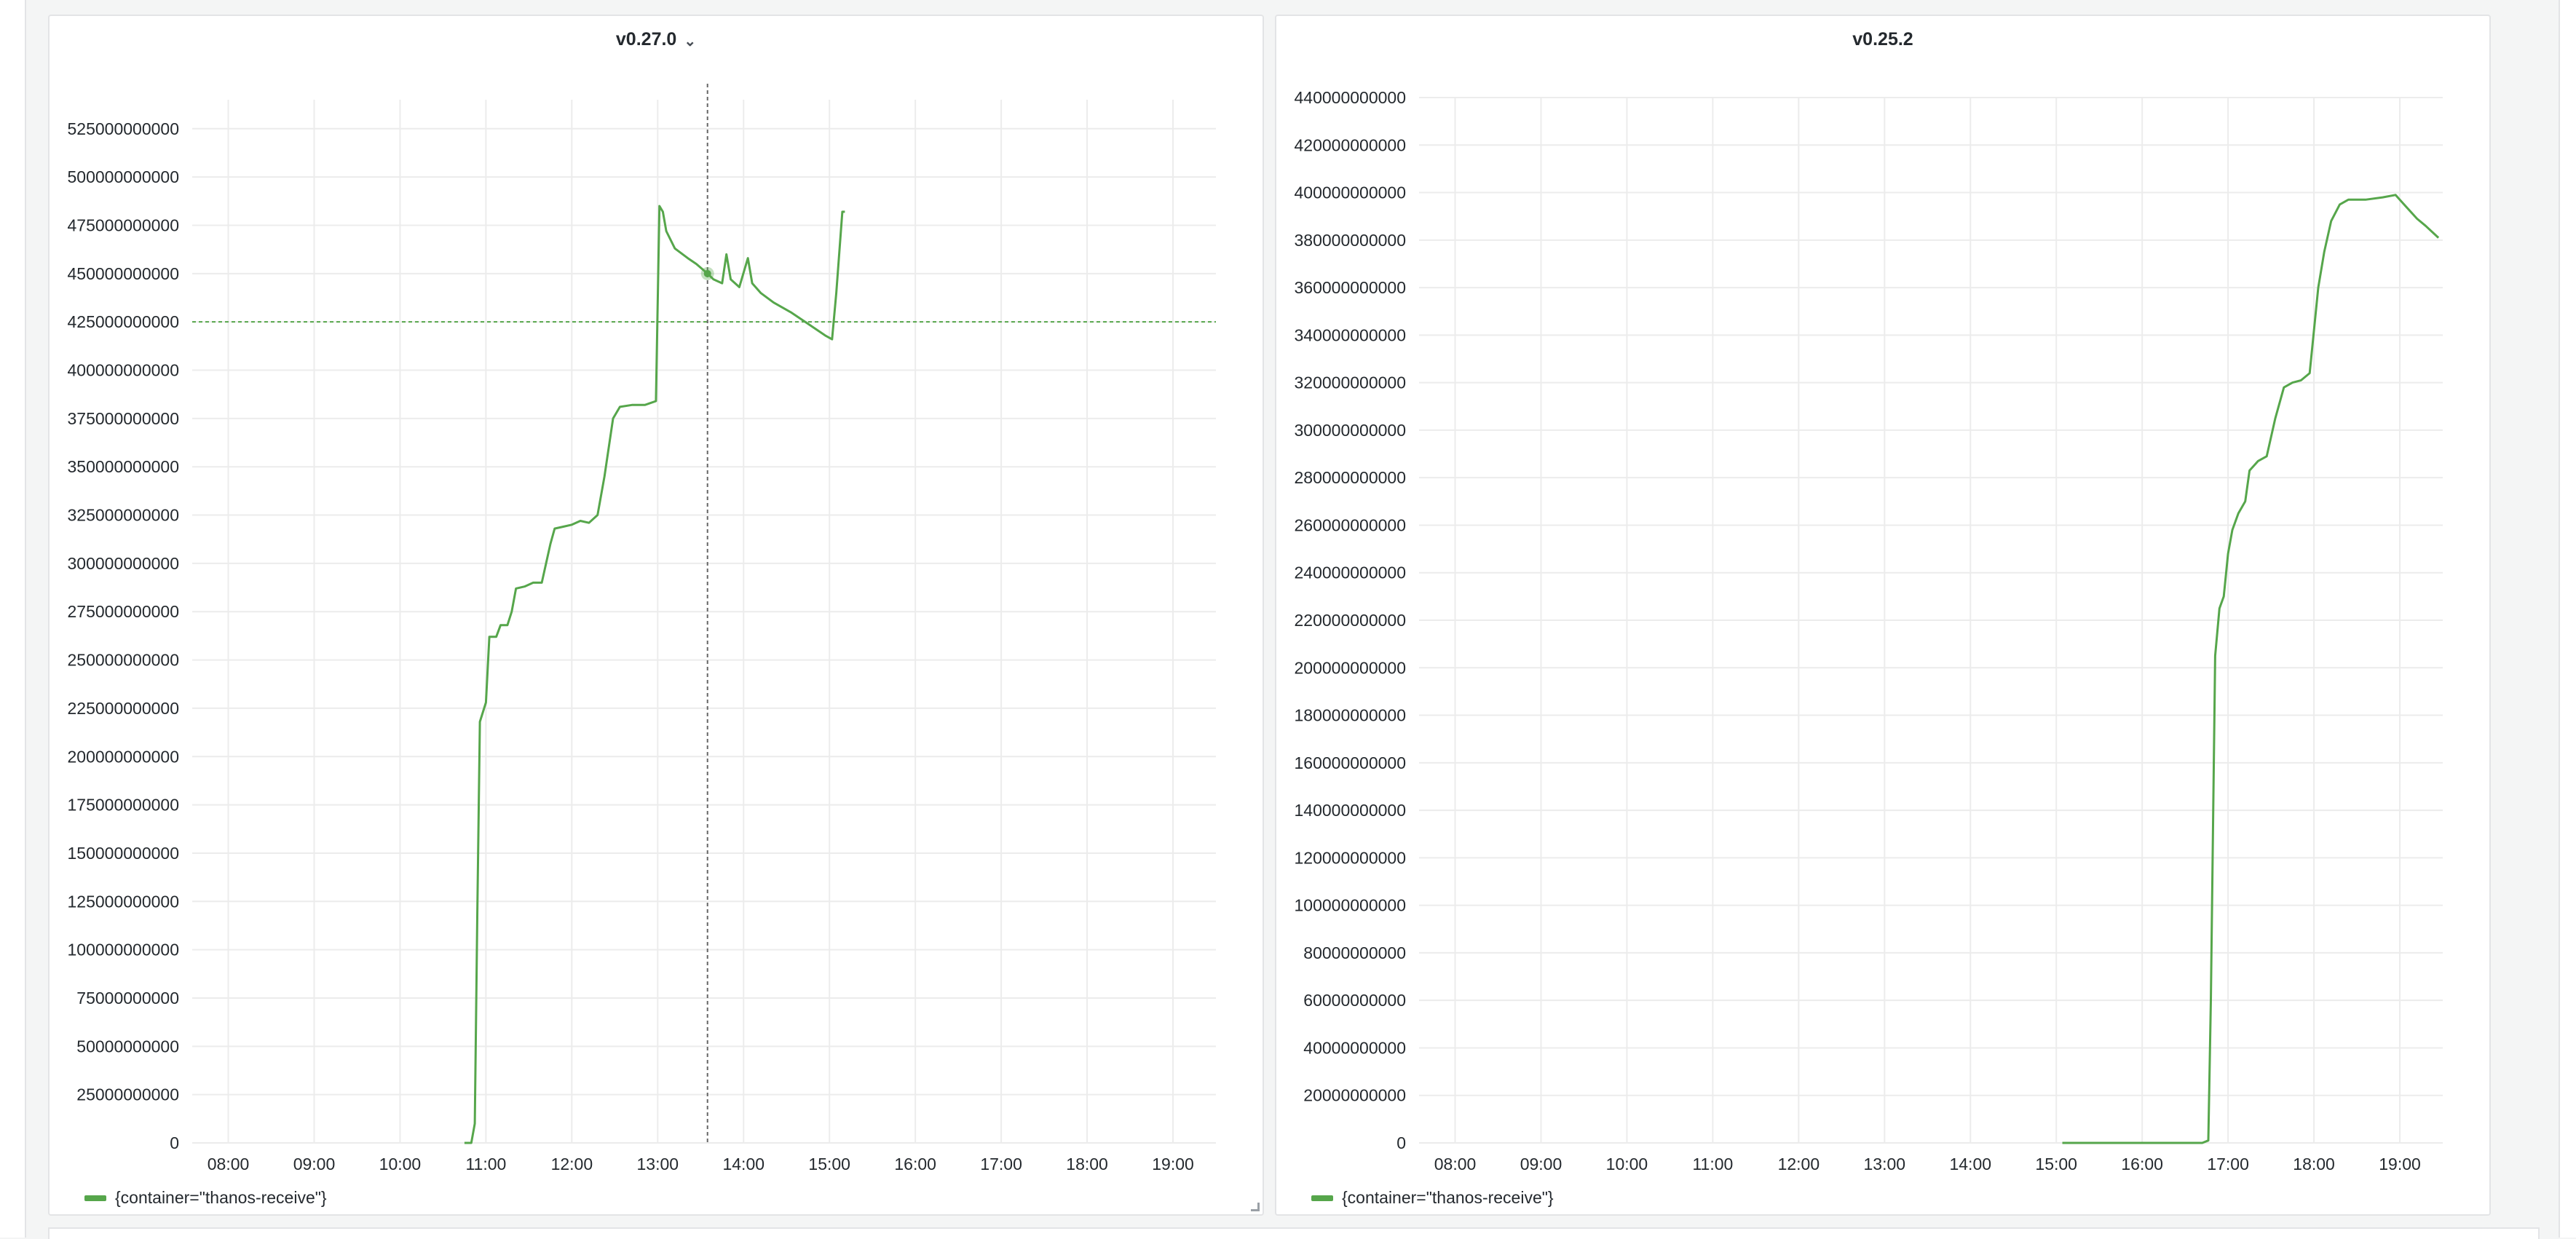  I want to click on y-tick-label: 160000000000, so click(1351, 762).